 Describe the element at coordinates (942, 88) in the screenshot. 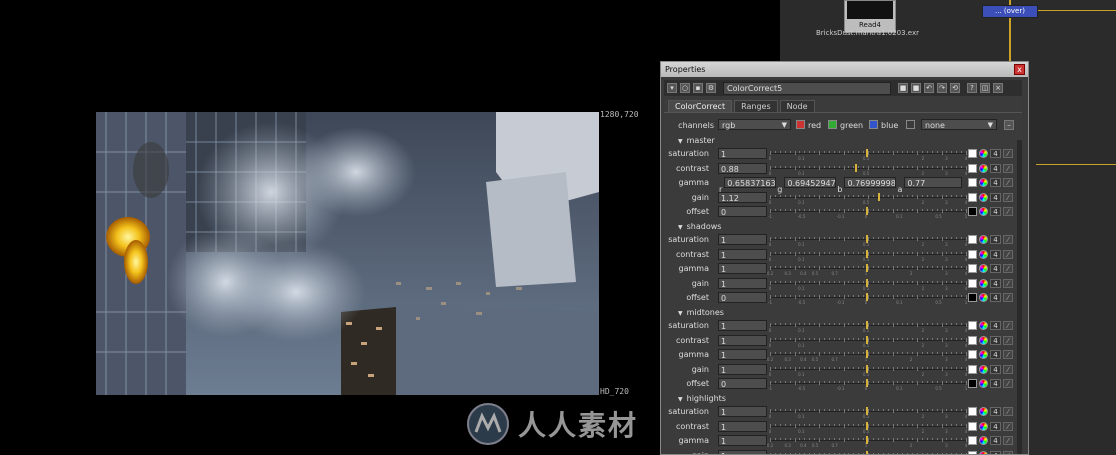

I see `redo-icon: ↷` at that location.